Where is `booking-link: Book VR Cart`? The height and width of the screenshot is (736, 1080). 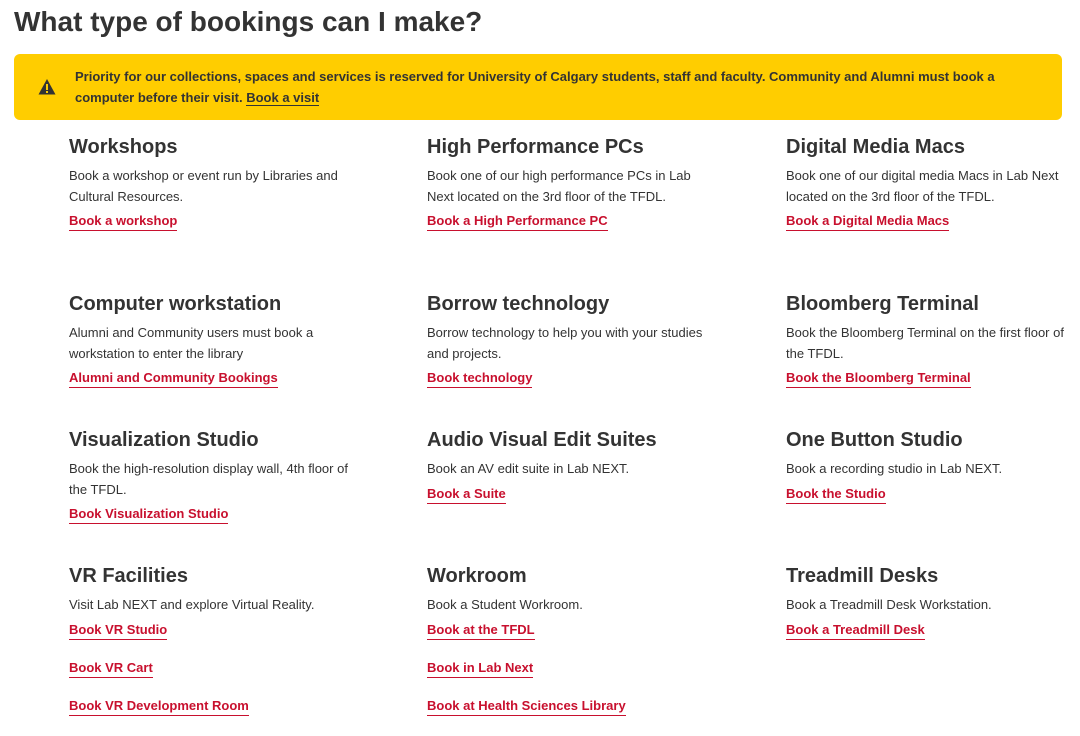
booking-link: Book VR Cart is located at coordinates (111, 669).